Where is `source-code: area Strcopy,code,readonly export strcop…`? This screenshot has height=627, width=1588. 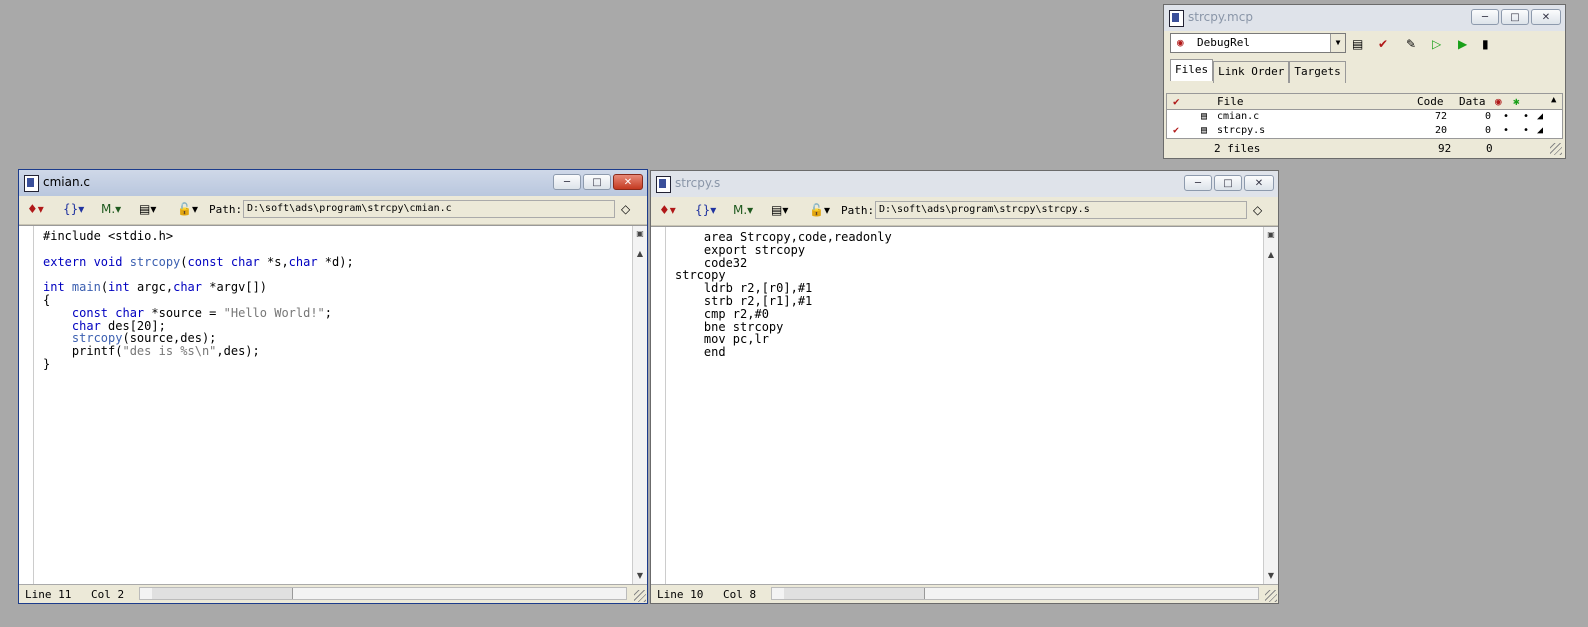
source-code: area Strcopy,code,readonly export strcop… is located at coordinates (783, 295).